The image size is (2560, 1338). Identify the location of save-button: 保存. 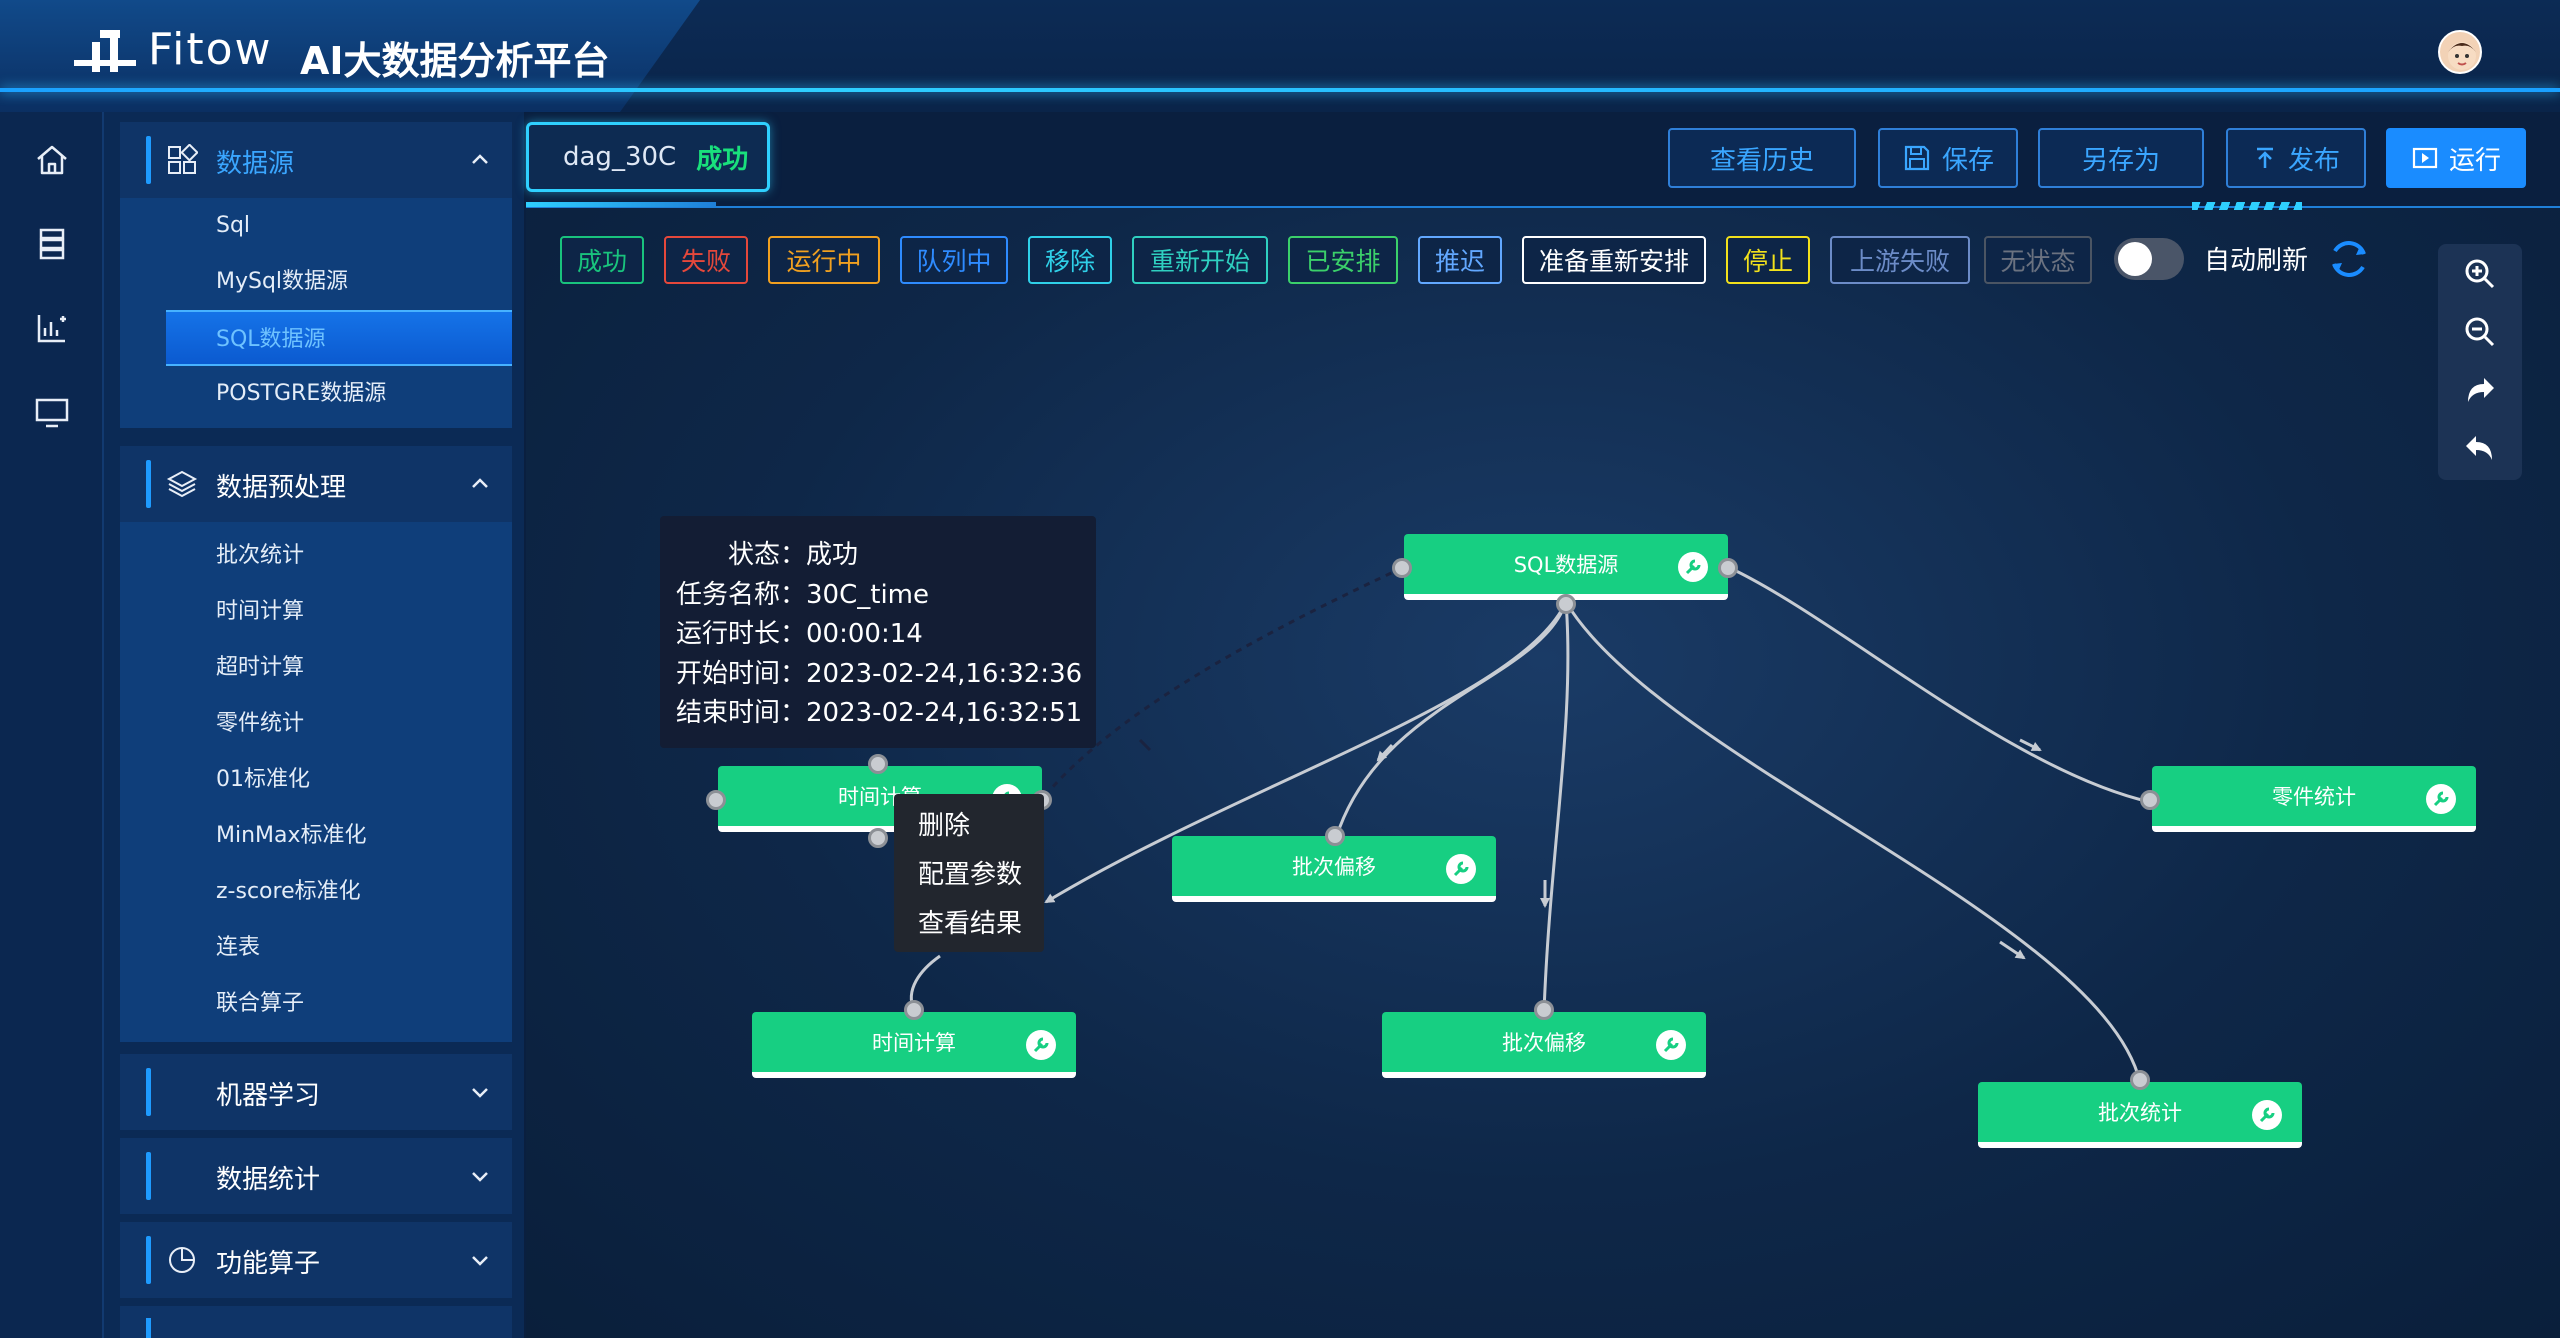
(1948, 158).